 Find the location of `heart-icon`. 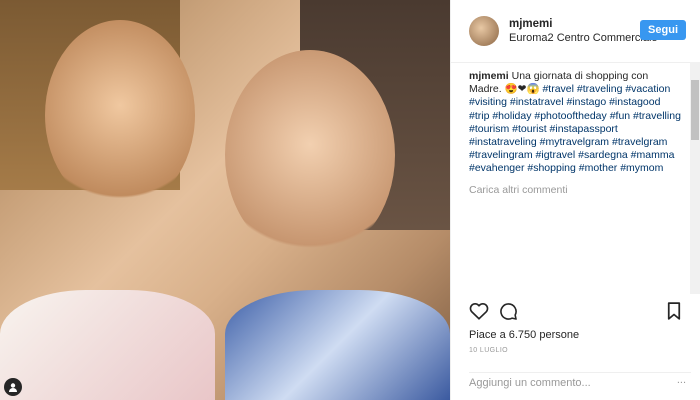

heart-icon is located at coordinates (479, 311).